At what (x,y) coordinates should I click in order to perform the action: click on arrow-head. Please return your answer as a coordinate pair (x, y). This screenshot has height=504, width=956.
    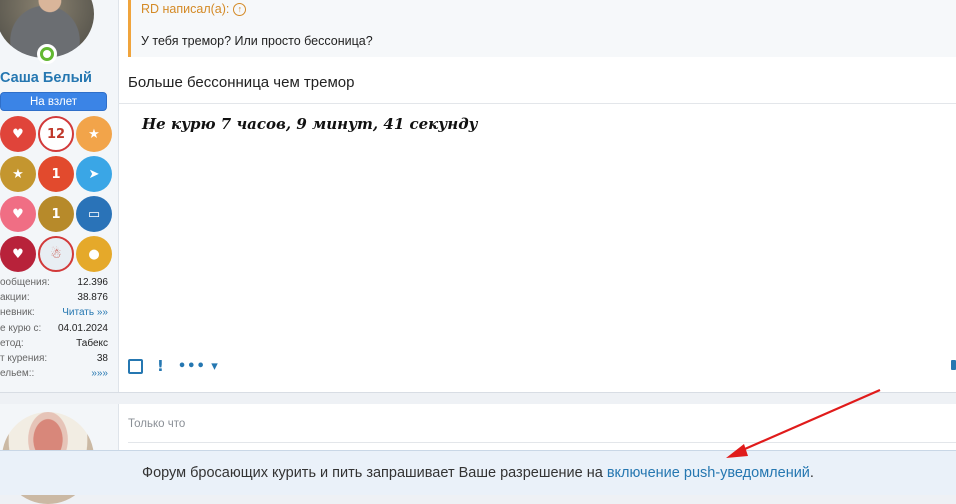
    Looking at the image, I should click on (737, 451).